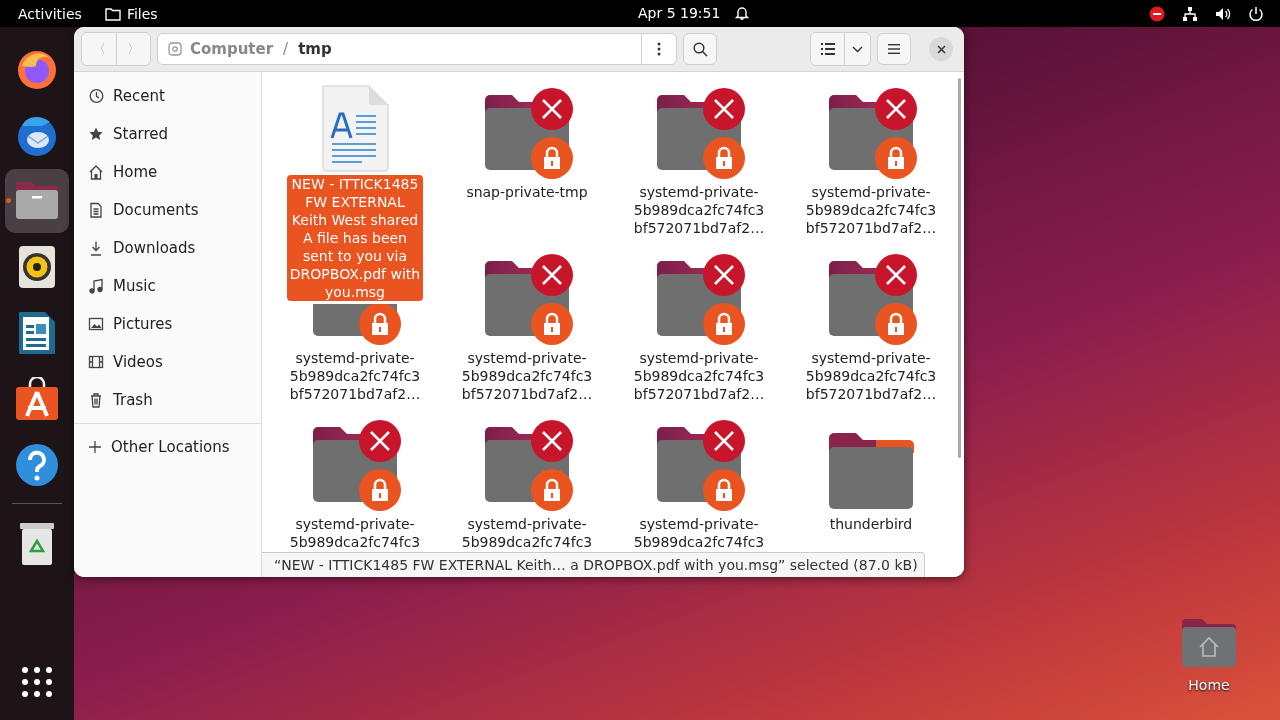  Describe the element at coordinates (167, 286) in the screenshot. I see `sidebar-item: Music` at that location.